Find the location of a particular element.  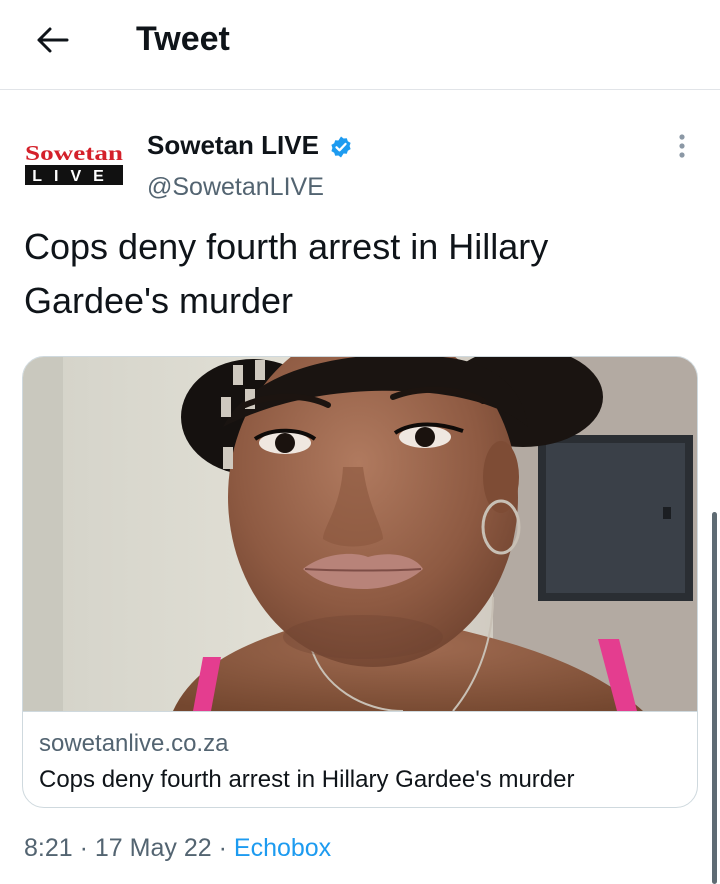

author-avatar: Sowetan LIVE is located at coordinates (74, 165).